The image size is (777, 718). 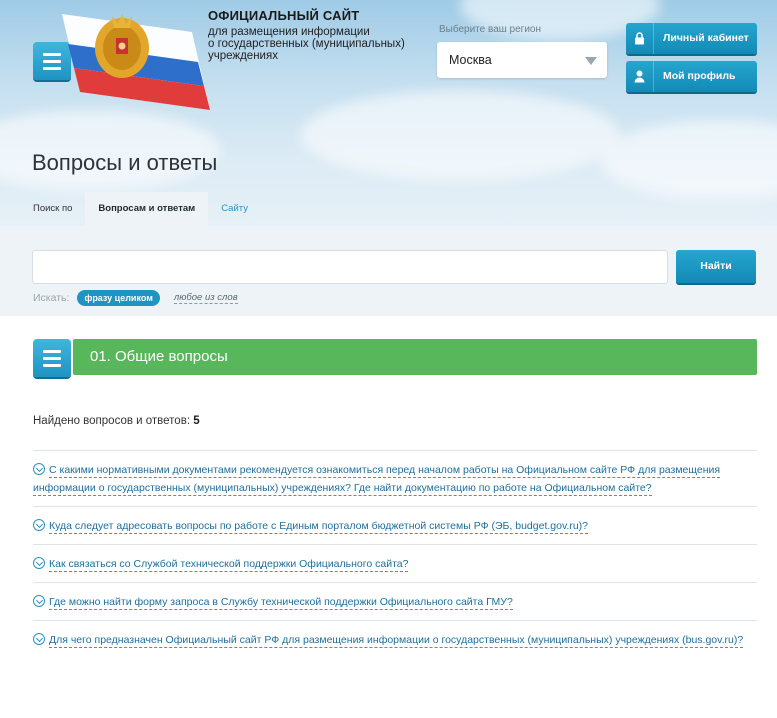 I want to click on search-input, so click(x=350, y=267).